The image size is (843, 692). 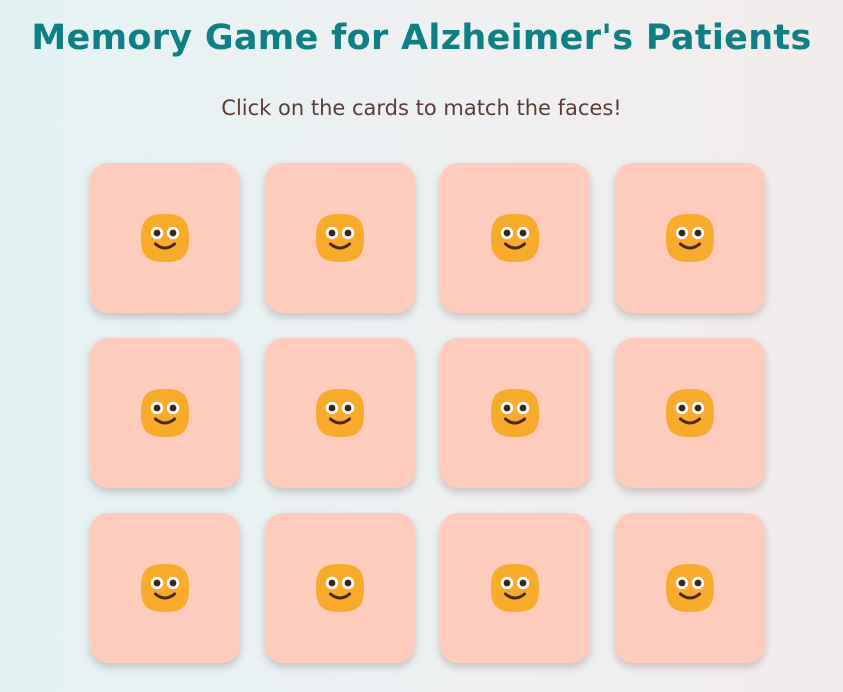 I want to click on instructions-text: Click on the cards to match the faces!, so click(x=421, y=108).